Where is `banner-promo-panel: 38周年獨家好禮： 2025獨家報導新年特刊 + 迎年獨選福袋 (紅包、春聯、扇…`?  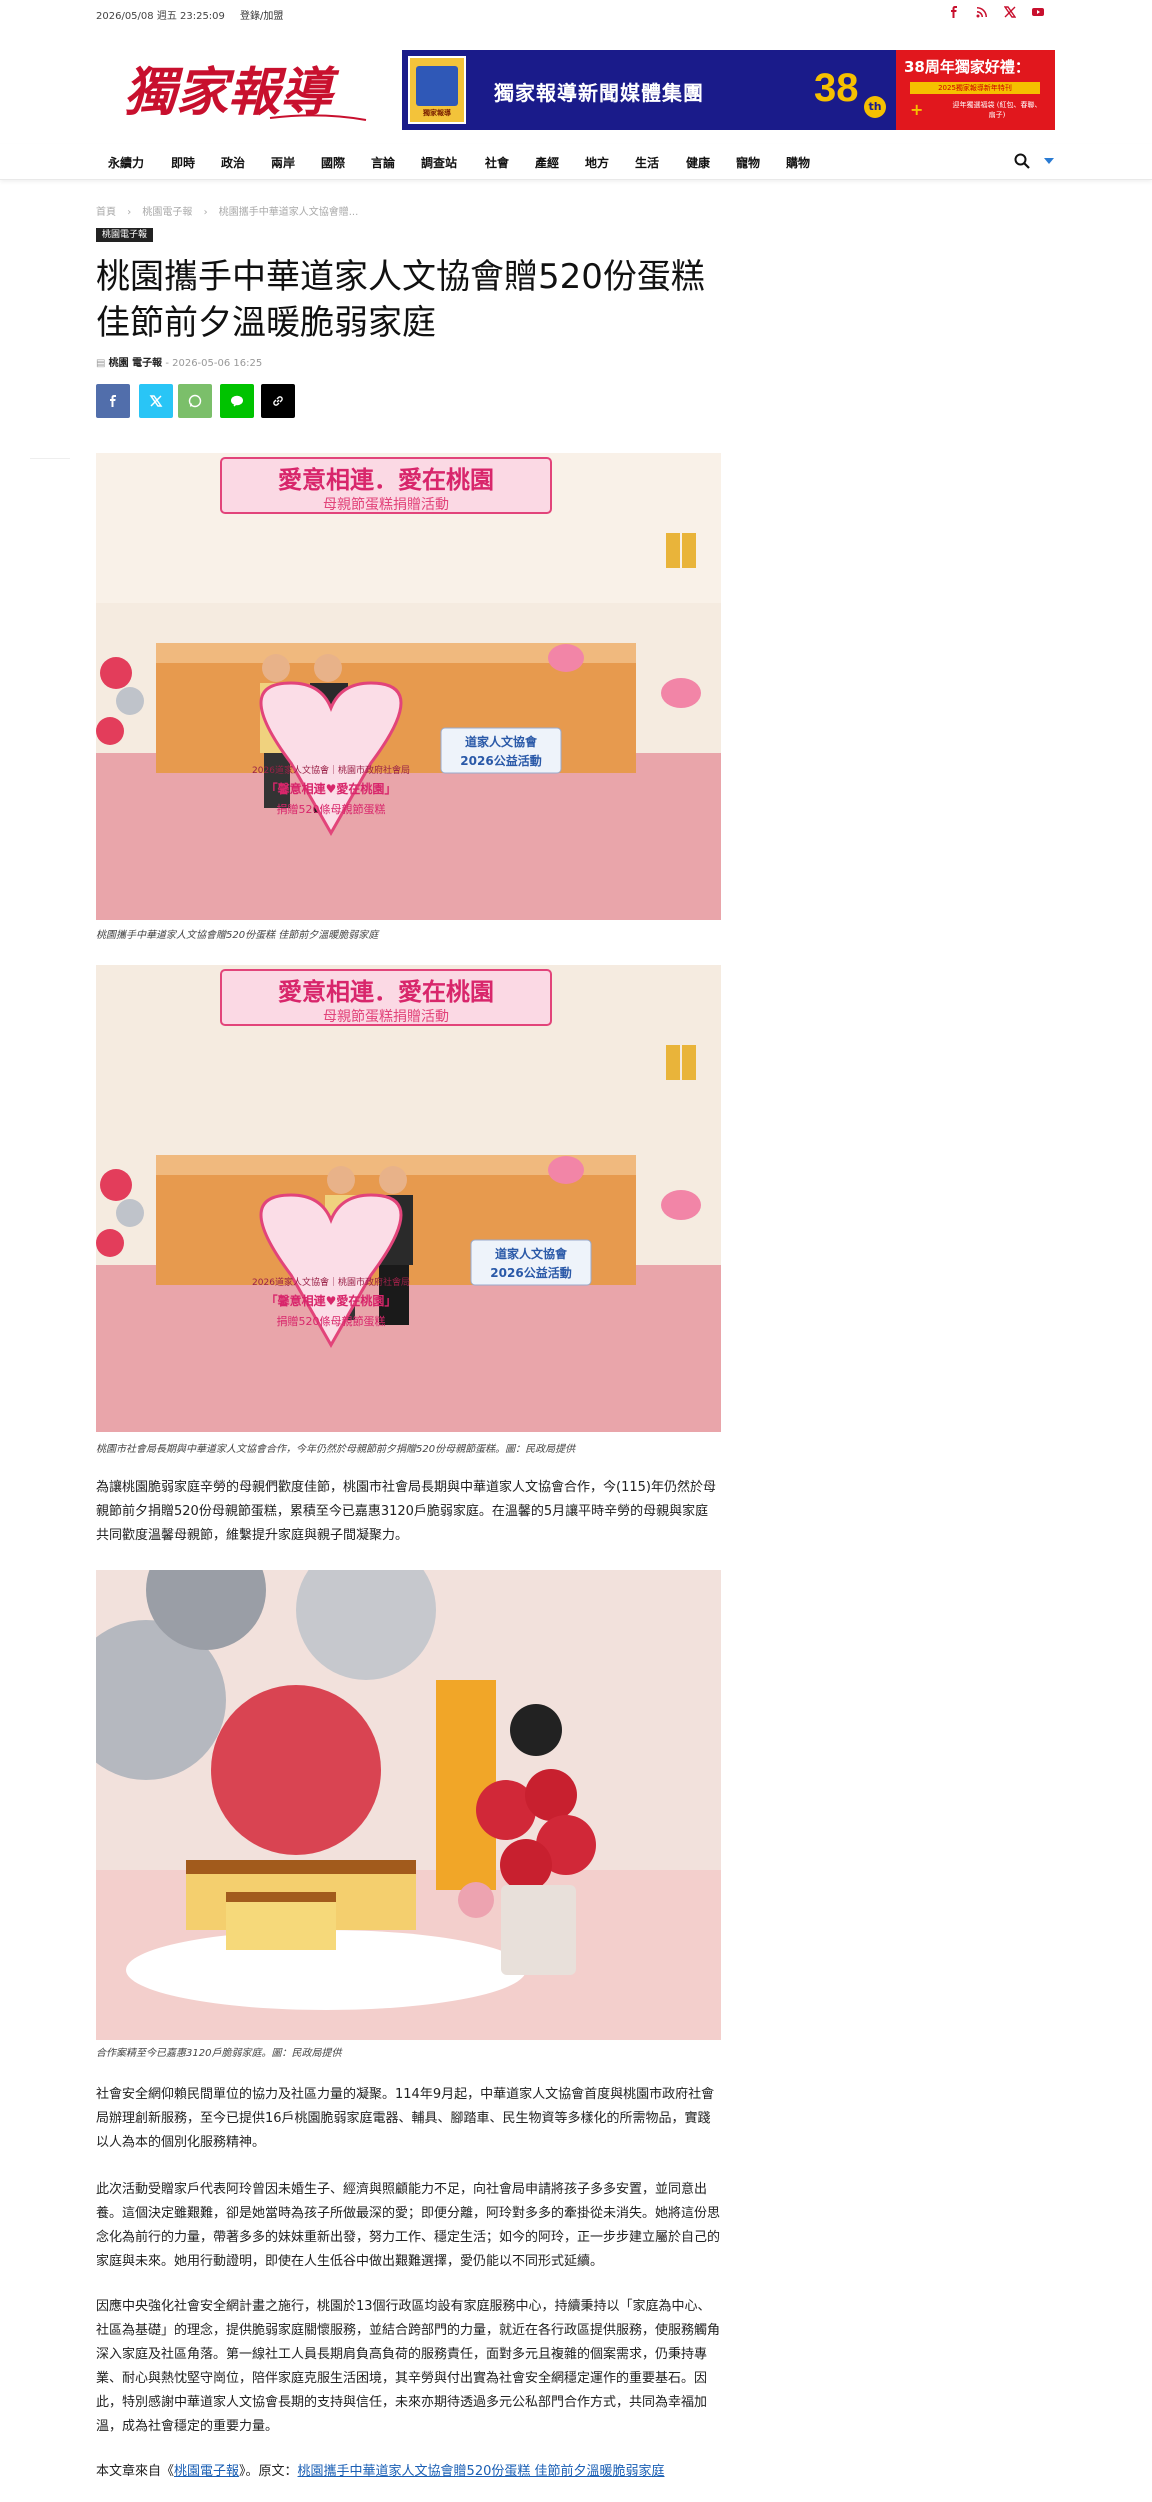 banner-promo-panel: 38周年獨家好禮： 2025獨家報導新年特刊 + 迎年獨選福袋 (紅包、春聯、扇… is located at coordinates (975, 90).